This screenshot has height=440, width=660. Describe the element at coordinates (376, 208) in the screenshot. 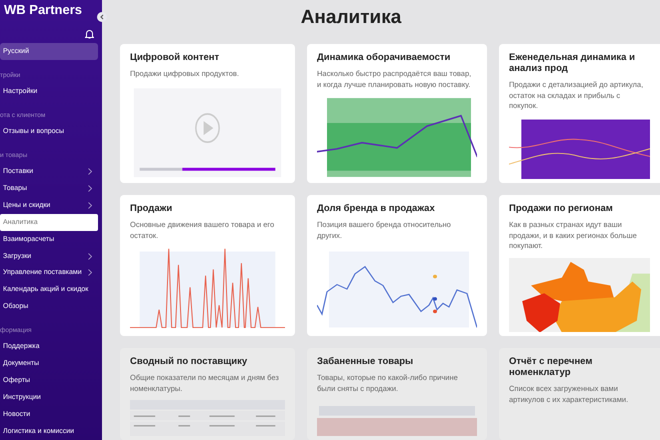

I see `card-title: Доля бренда в продажах` at that location.